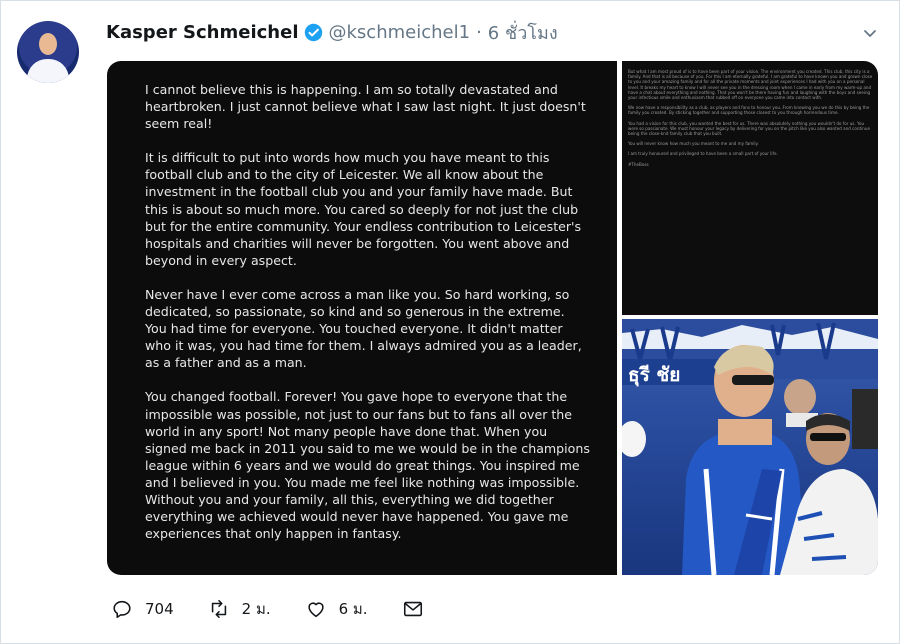  I want to click on reply-icon, so click(122, 609).